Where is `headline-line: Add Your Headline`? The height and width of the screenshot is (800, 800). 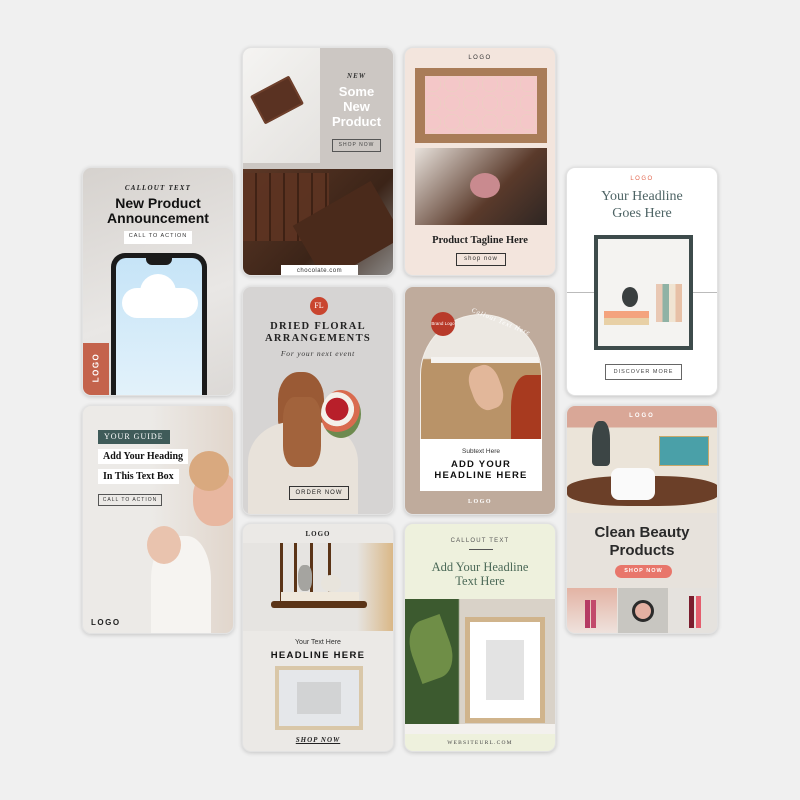 headline-line: Add Your Headline is located at coordinates (480, 567).